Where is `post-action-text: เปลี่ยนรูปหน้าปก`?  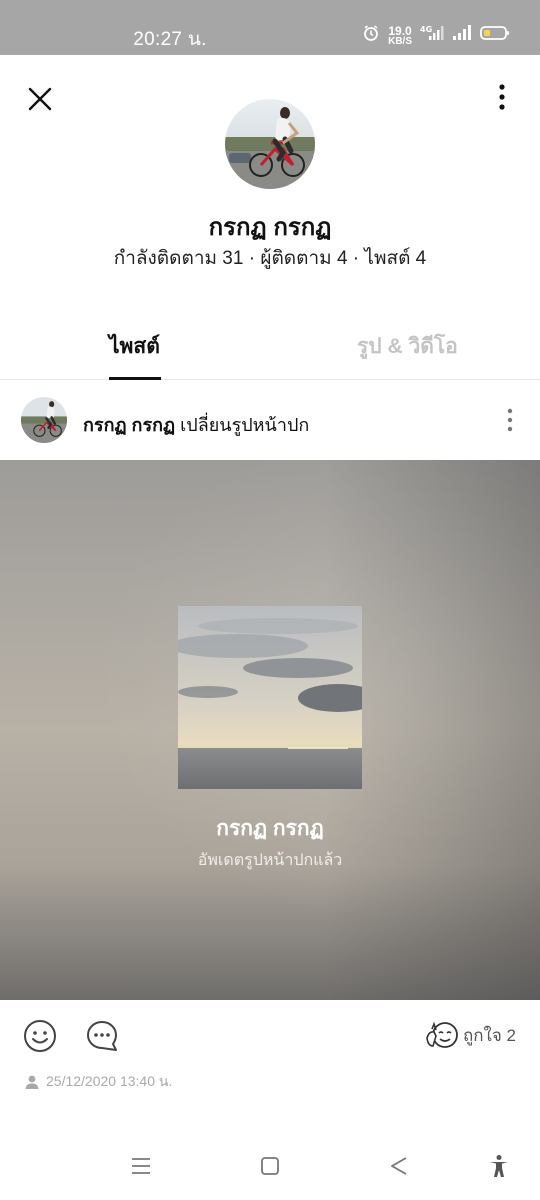 post-action-text: เปลี่ยนรูปหน้าปก is located at coordinates (245, 425).